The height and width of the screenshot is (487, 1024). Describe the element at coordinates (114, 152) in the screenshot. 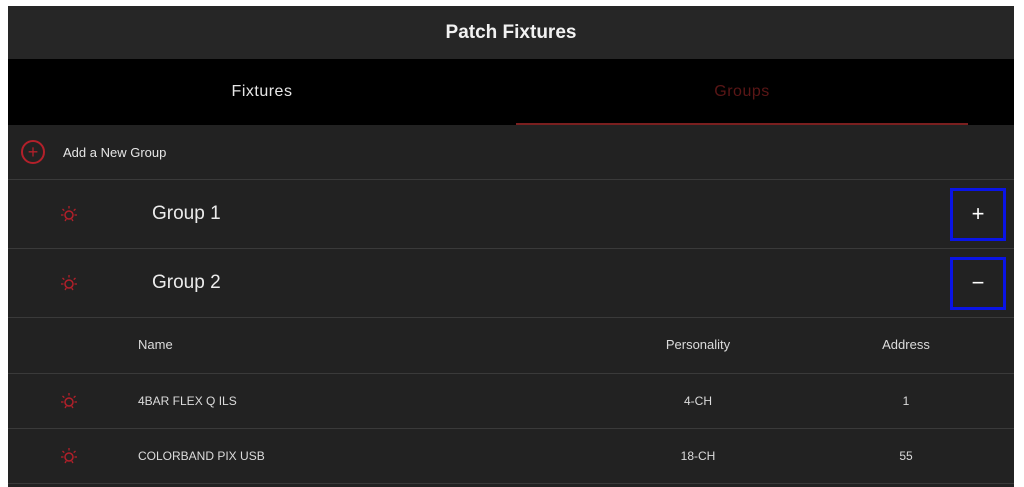

I see `add-group-label: Add a New Group` at that location.